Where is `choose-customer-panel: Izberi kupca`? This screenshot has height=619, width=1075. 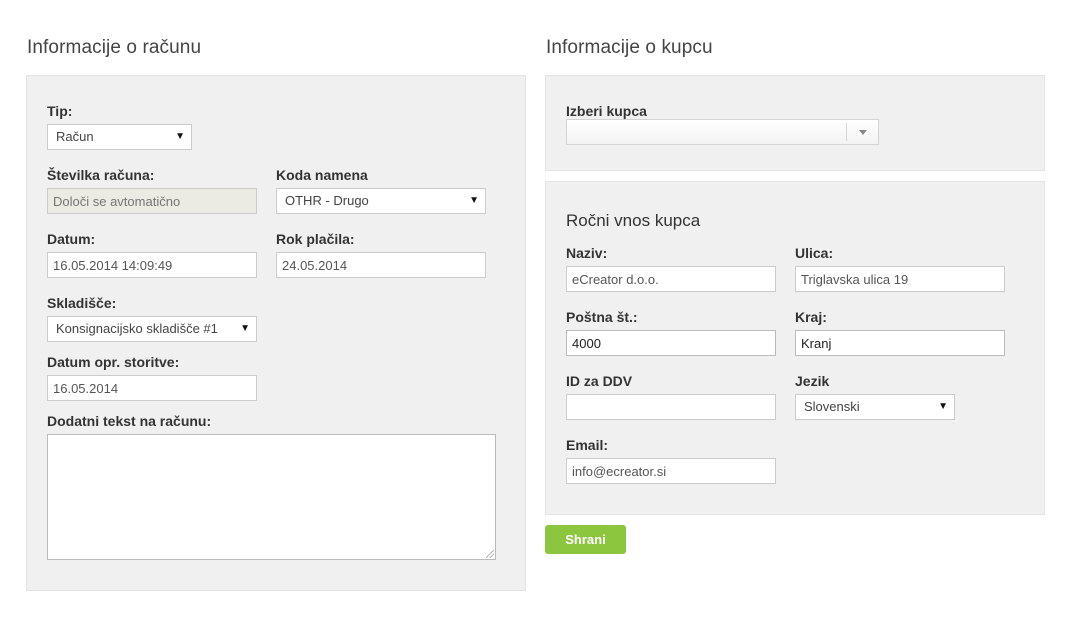 choose-customer-panel: Izberi kupca is located at coordinates (795, 123).